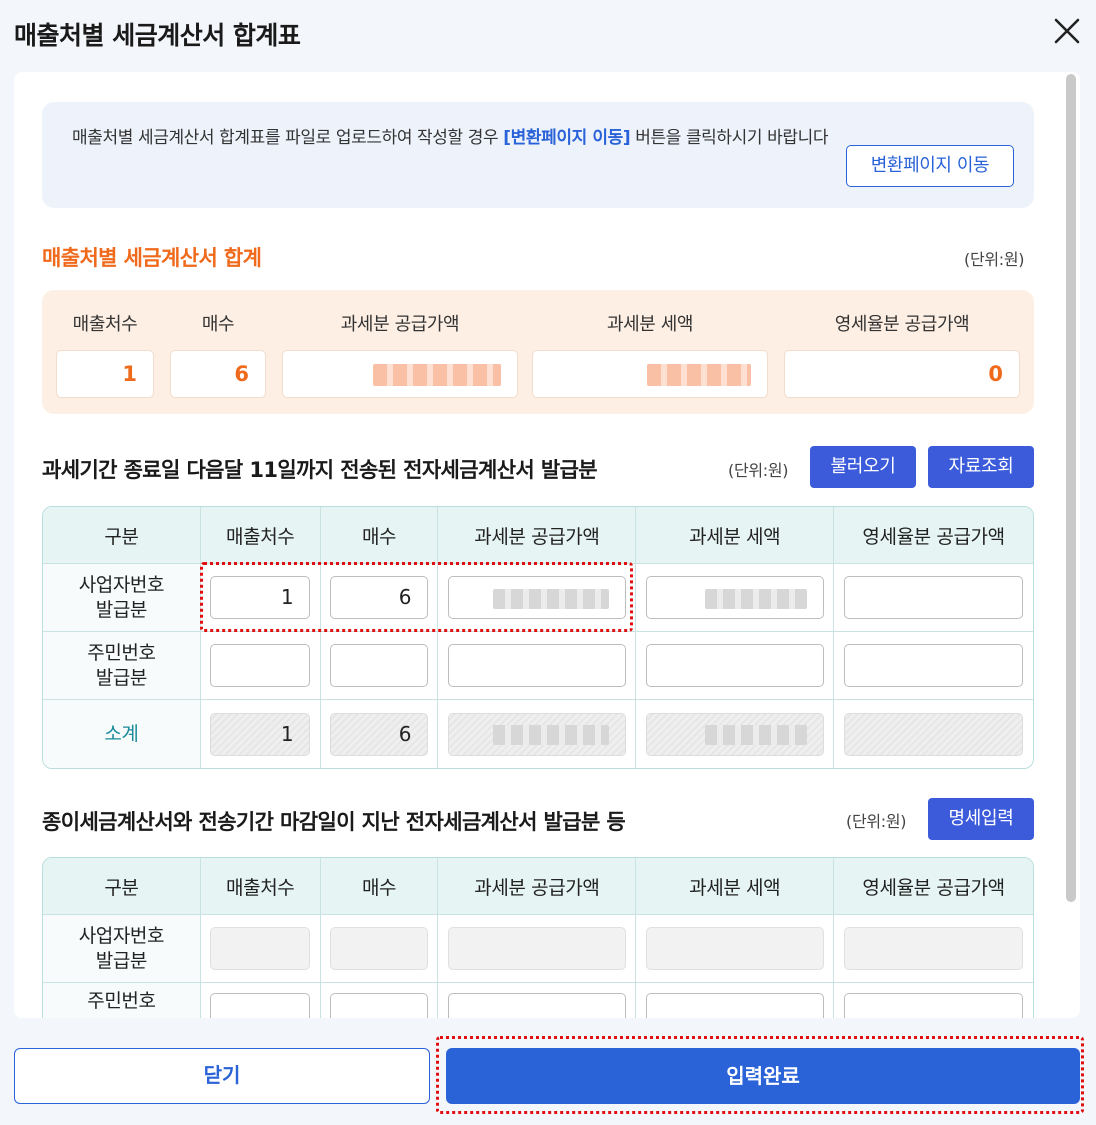  I want to click on paper-business-tax-field, so click(734, 948).